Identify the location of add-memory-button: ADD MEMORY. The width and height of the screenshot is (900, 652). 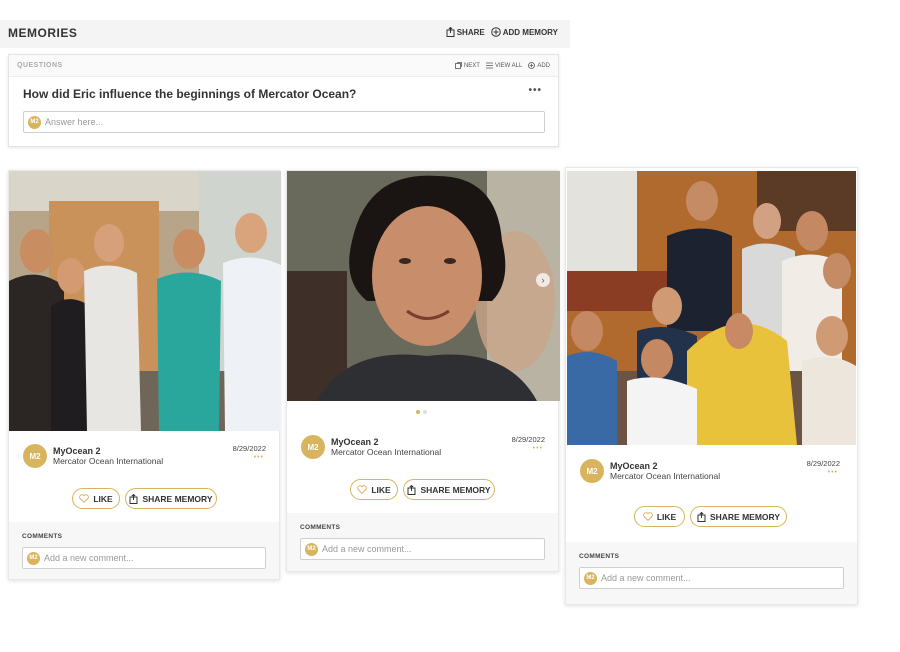
(524, 32).